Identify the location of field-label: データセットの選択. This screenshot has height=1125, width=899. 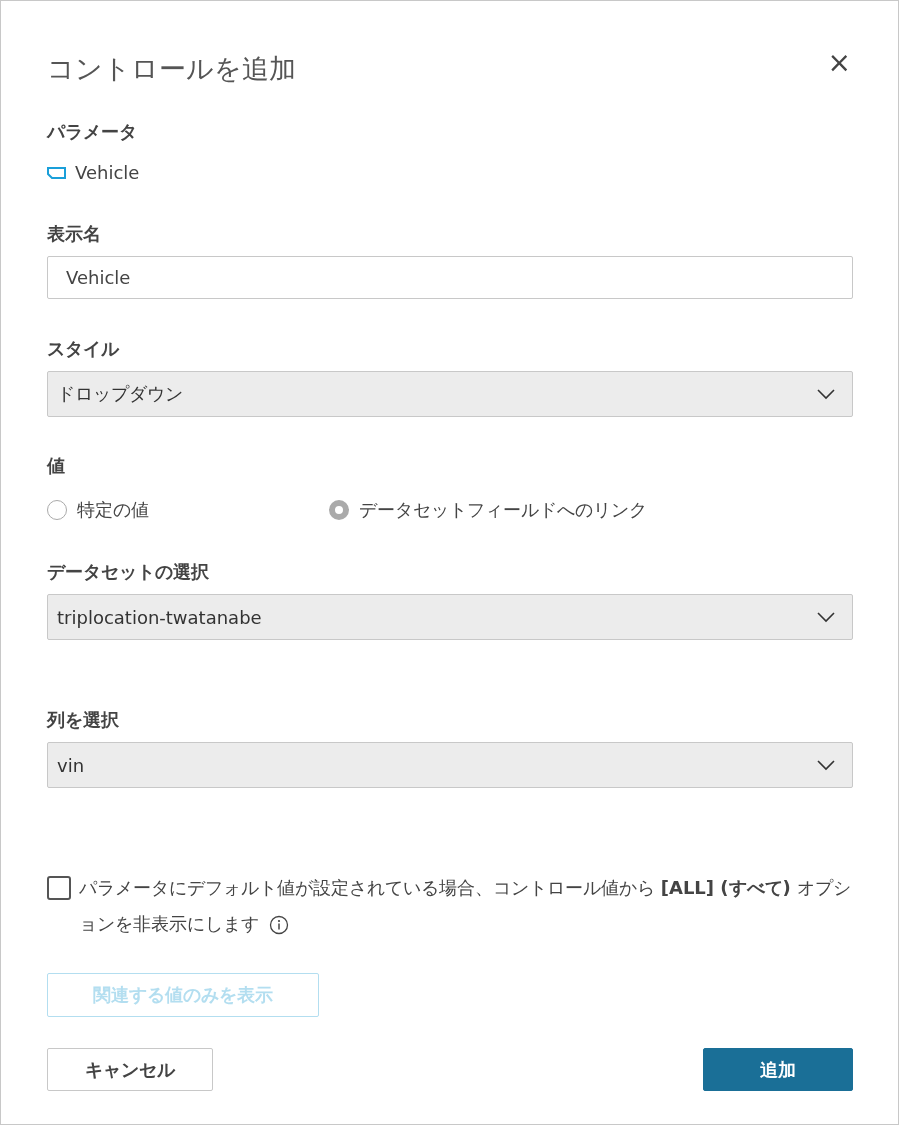
(128, 572).